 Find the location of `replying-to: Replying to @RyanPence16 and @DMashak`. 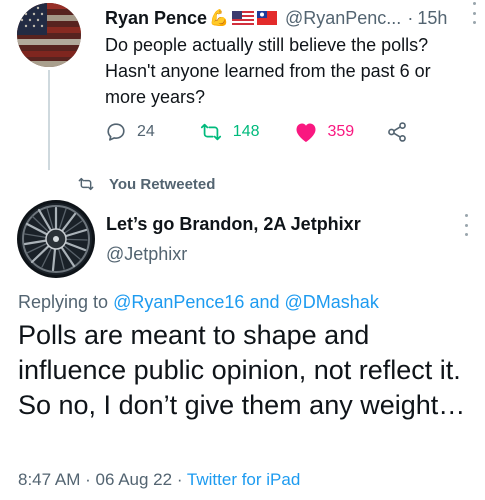

replying-to: Replying to @RyanPence16 and @DMashak is located at coordinates (198, 302).